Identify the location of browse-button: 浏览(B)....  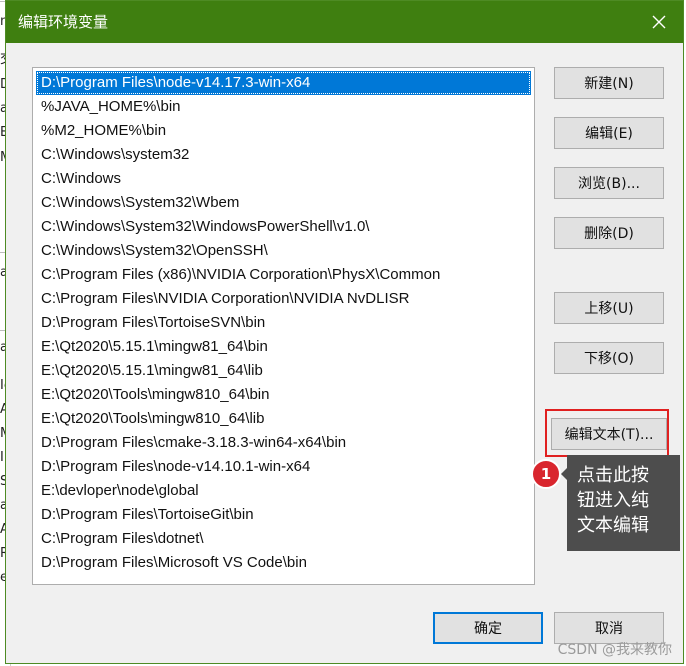
(609, 183).